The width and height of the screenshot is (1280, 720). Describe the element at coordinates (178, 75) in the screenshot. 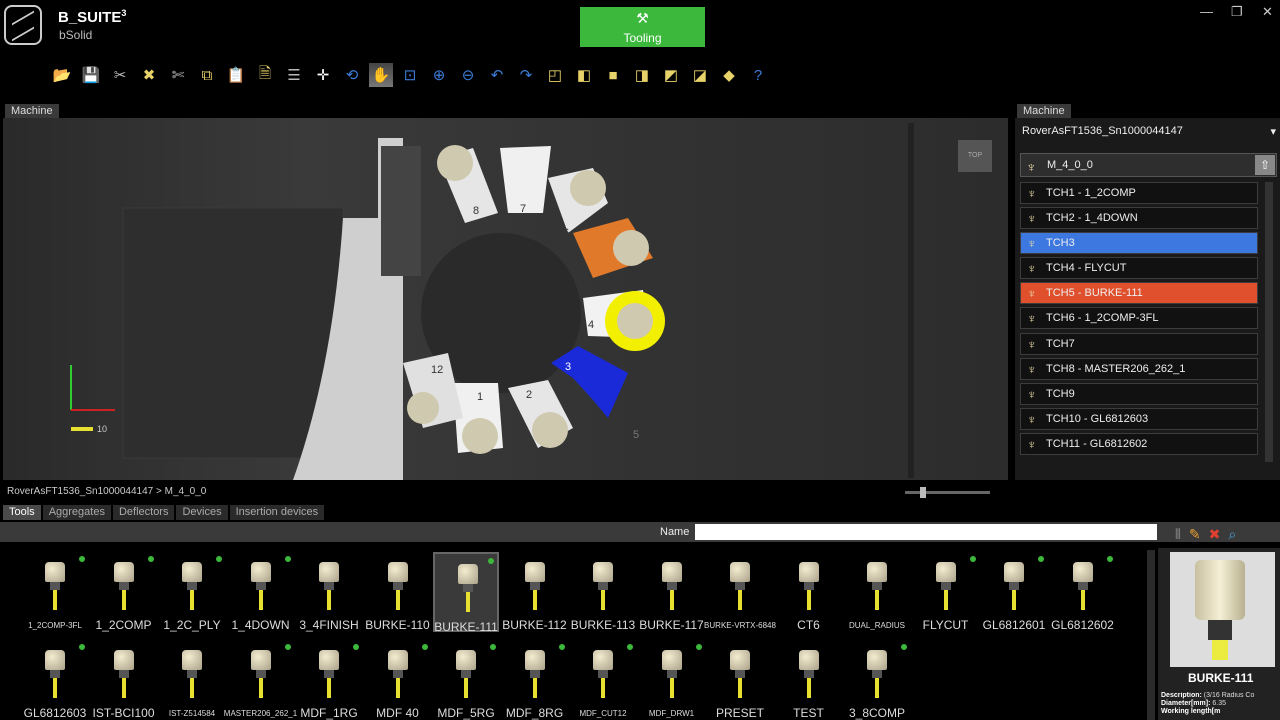

I see `cut-icon: ✄` at that location.